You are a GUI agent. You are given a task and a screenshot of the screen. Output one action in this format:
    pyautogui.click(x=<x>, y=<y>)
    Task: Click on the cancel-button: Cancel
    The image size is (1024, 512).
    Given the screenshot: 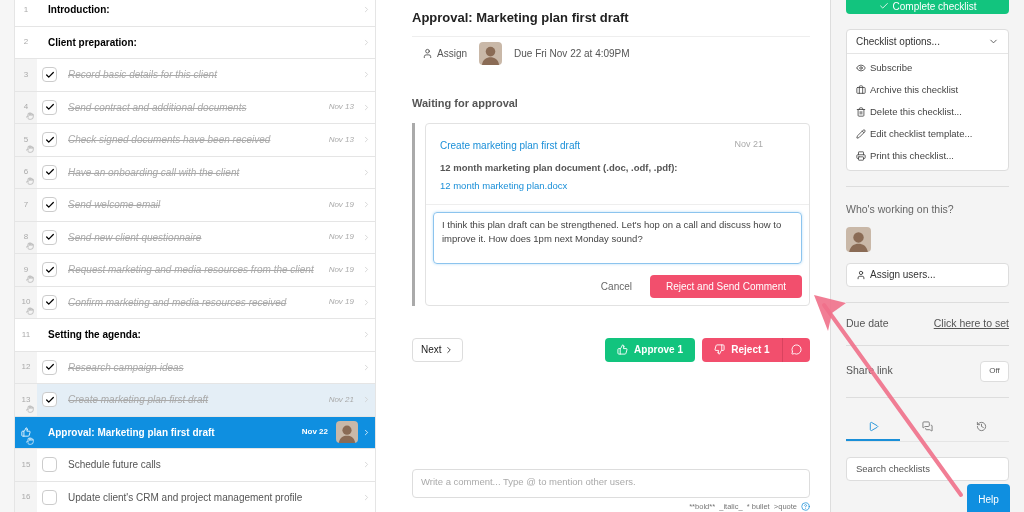 What is the action you would take?
    pyautogui.click(x=616, y=286)
    